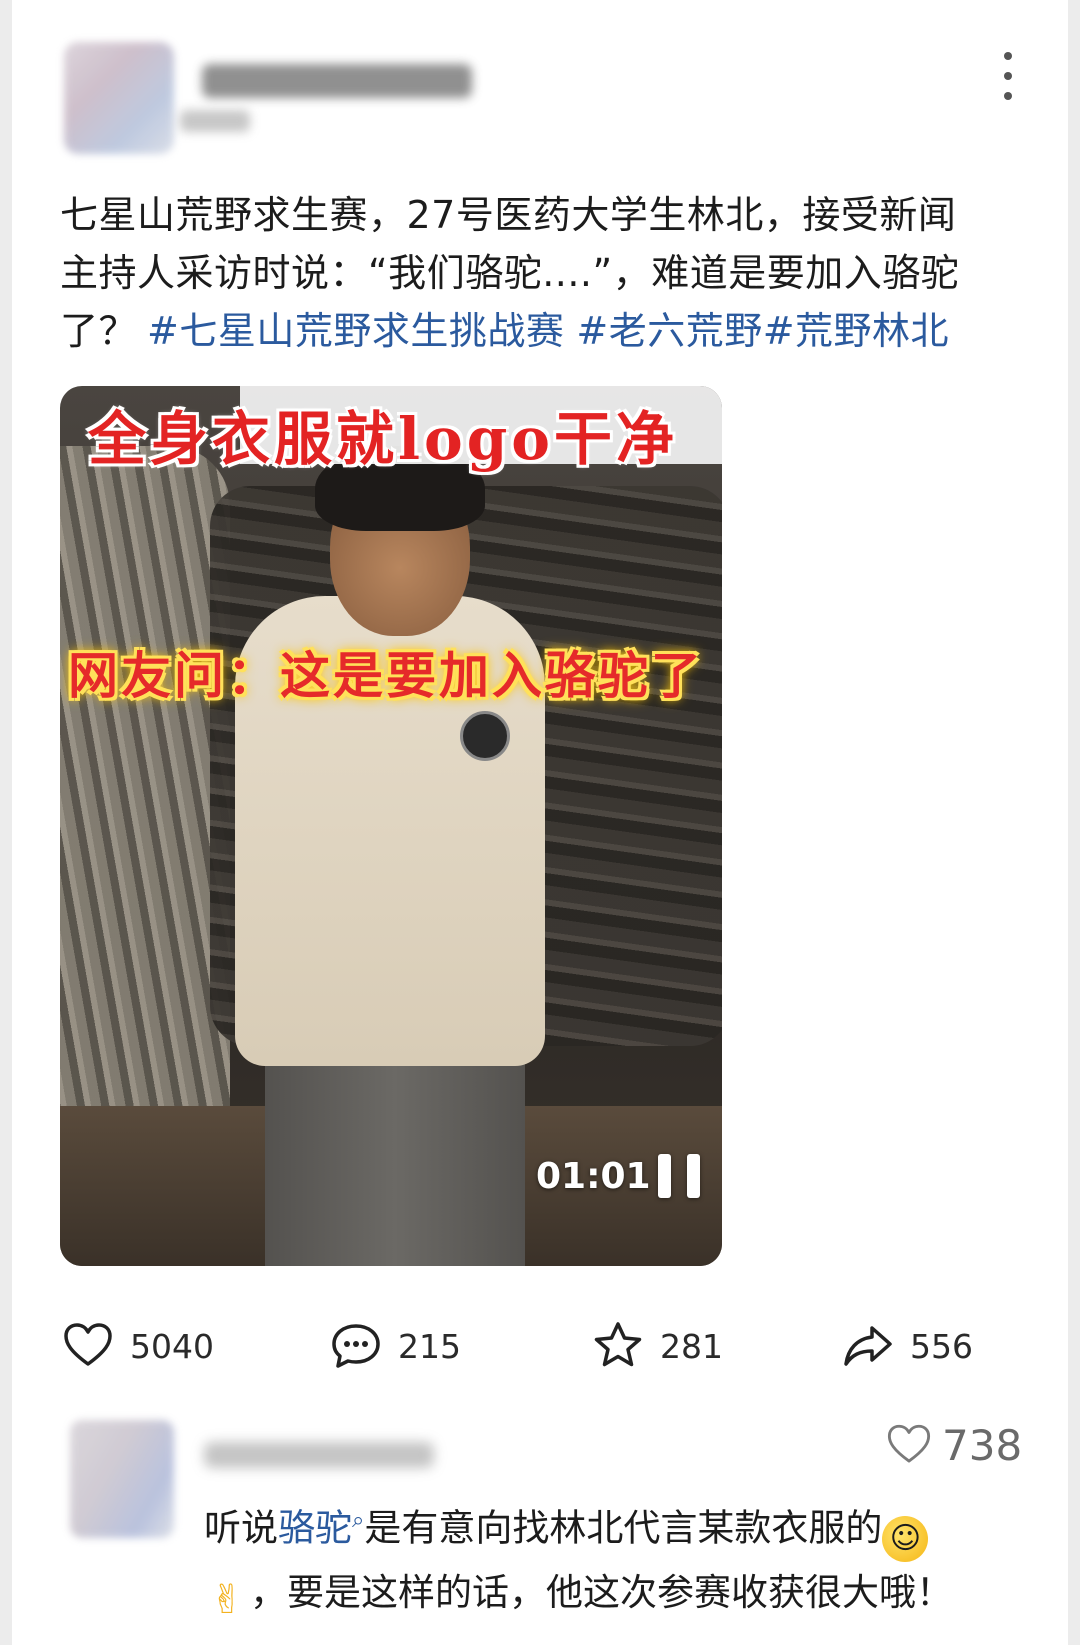 This screenshot has height=1645, width=1080. What do you see at coordinates (623, 1528) in the screenshot?
I see `comment-text: 是有意向找林北代言某款衣服的` at bounding box center [623, 1528].